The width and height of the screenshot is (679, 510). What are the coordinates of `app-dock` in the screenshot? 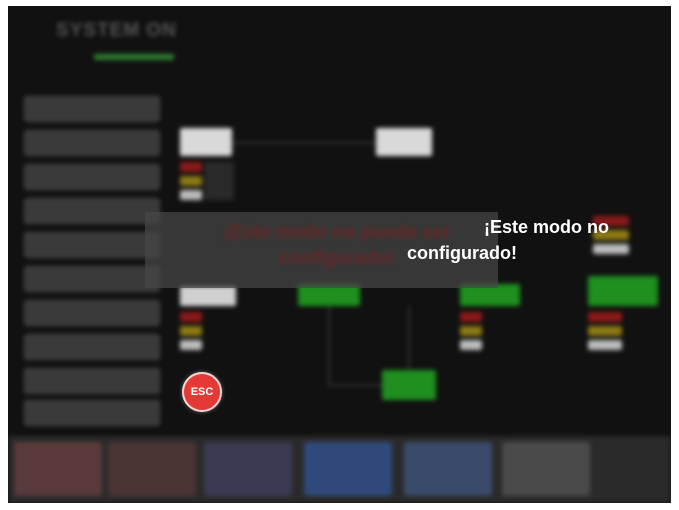 It's located at (339, 469).